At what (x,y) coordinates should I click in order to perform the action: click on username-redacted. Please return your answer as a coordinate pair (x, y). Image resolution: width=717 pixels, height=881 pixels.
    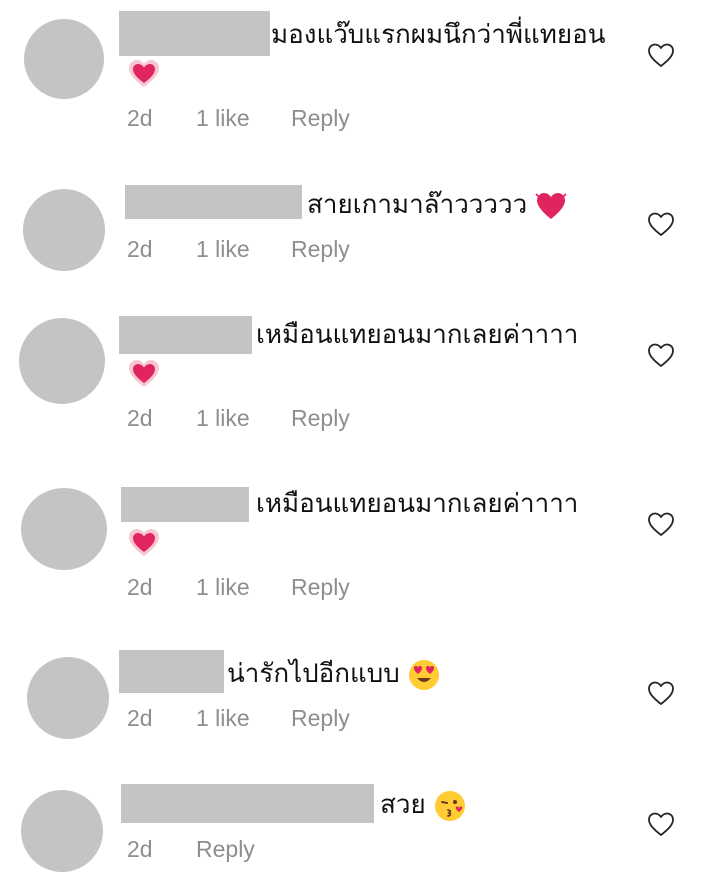
    Looking at the image, I should click on (247, 803).